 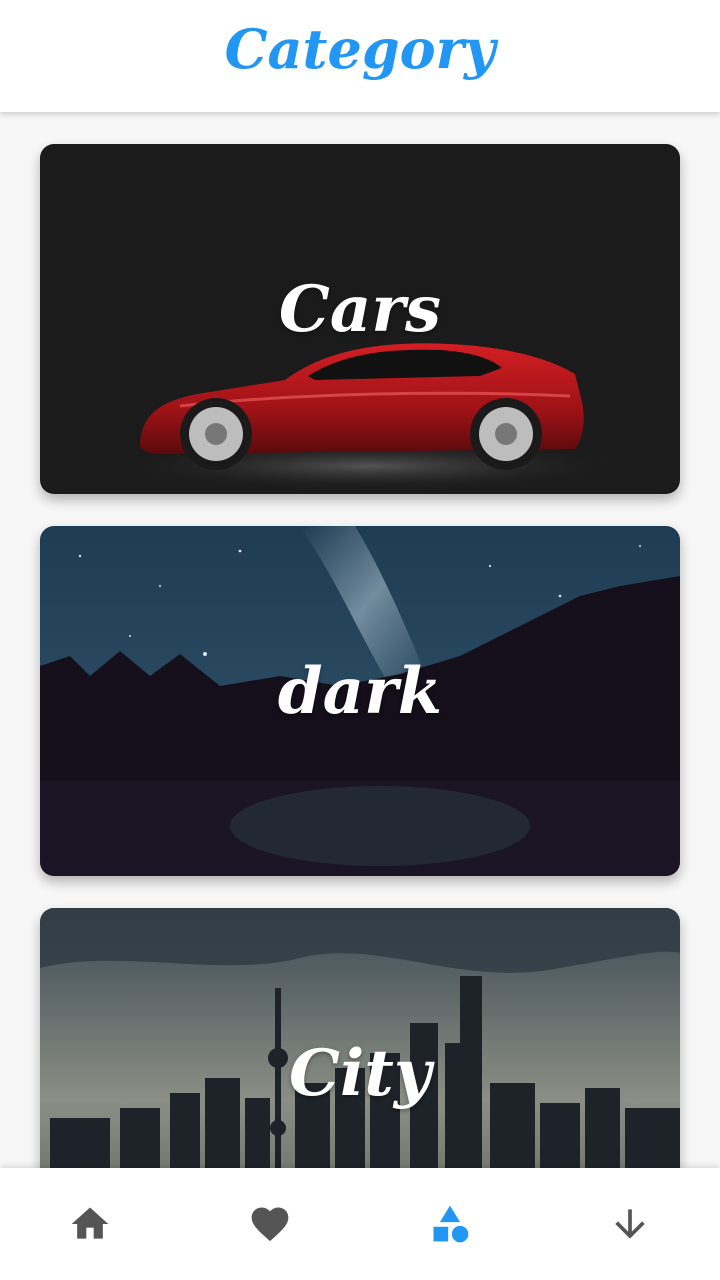 I want to click on category-label-city: City, so click(x=360, y=1073).